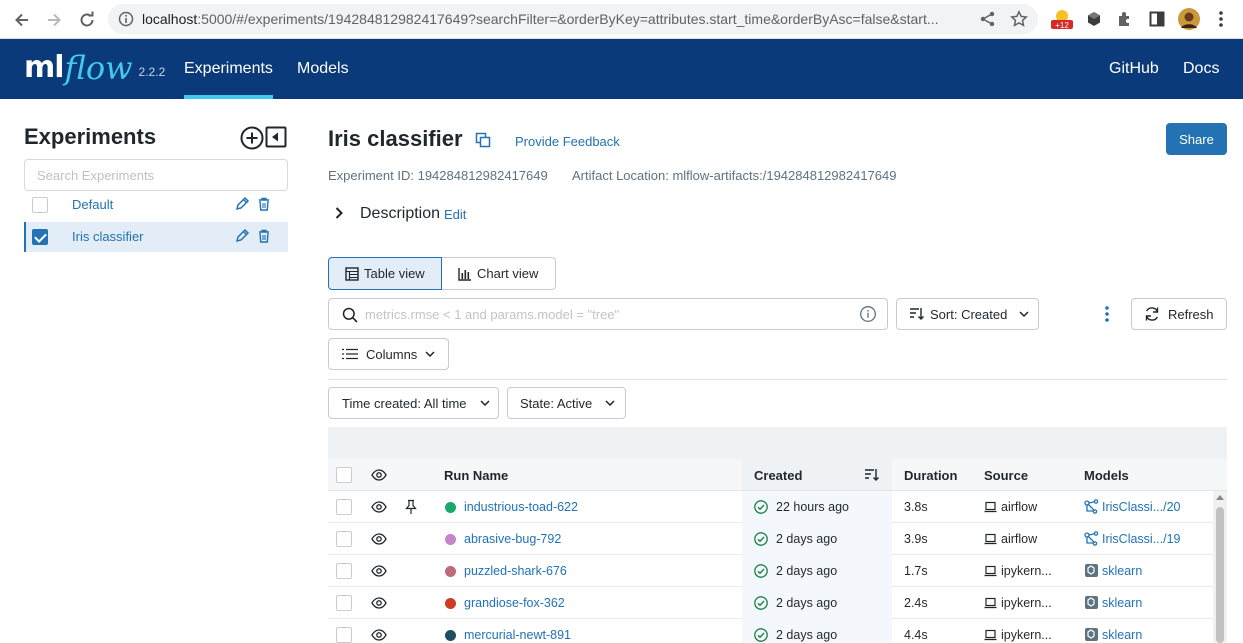  What do you see at coordinates (1220, 497) in the screenshot?
I see `scroll-up-arrow-icon` at bounding box center [1220, 497].